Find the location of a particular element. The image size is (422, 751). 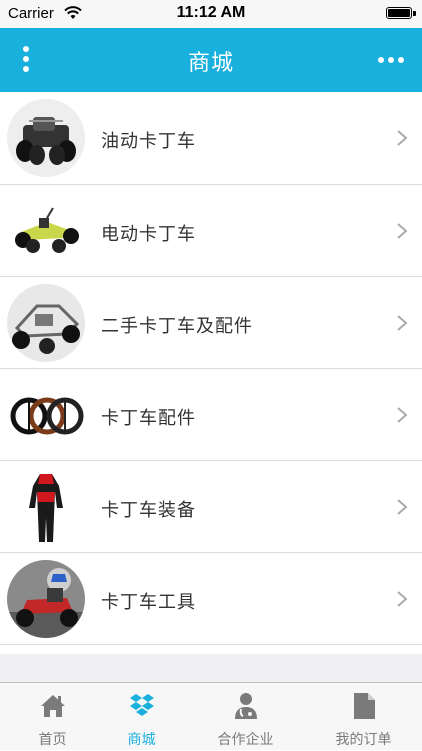

doctor-icon is located at coordinates (246, 706).